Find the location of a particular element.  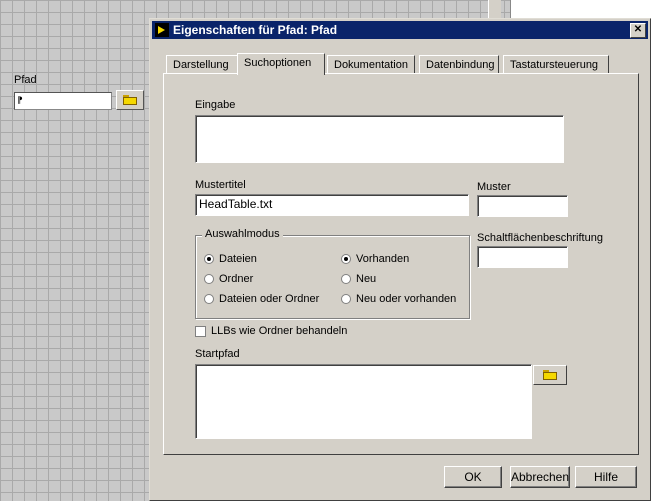

canvas-white-area is located at coordinates (580, 9).